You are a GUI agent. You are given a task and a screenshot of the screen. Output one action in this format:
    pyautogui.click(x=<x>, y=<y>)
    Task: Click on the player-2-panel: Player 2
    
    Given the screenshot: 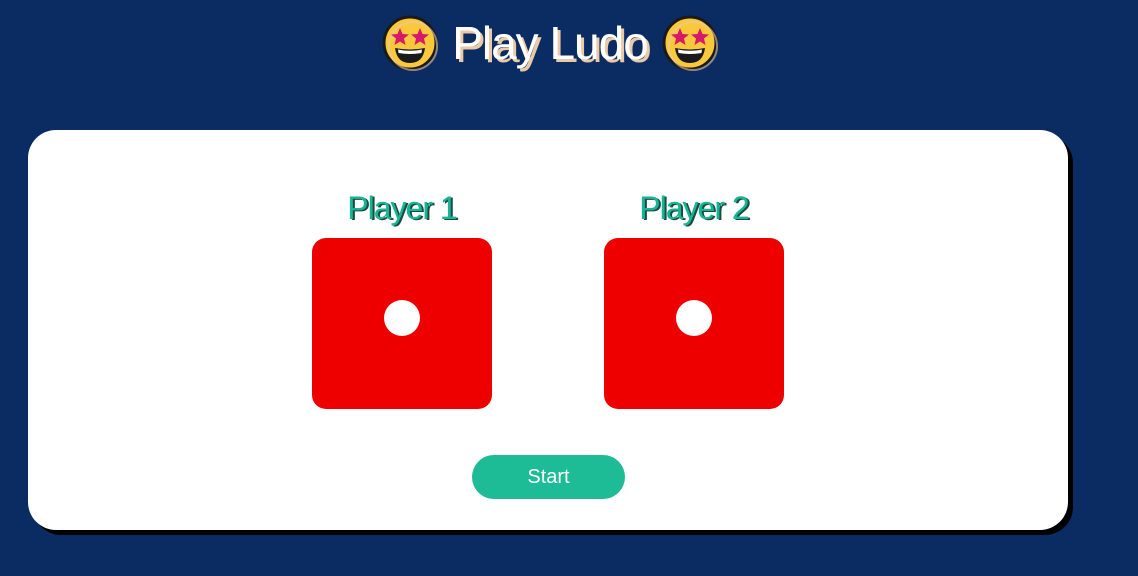 What is the action you would take?
    pyautogui.click(x=694, y=298)
    